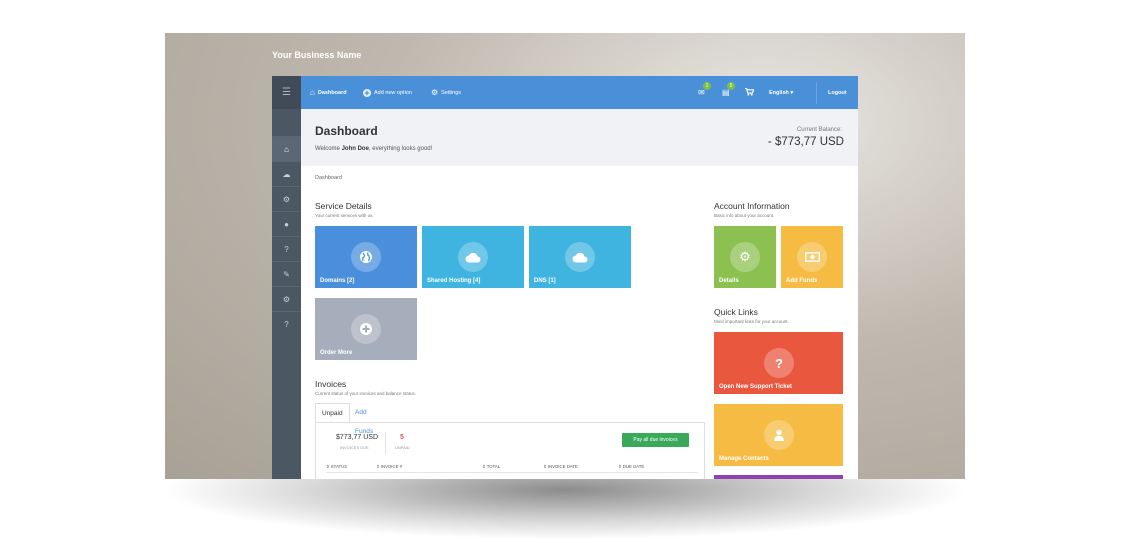  I want to click on unpaid-count: 5, so click(402, 437).